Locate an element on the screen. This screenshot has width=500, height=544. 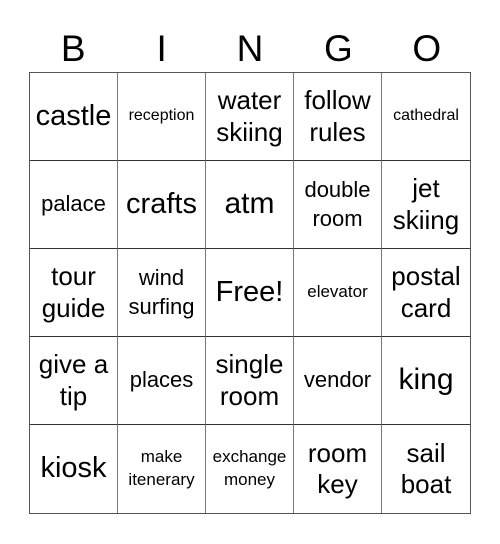
bingo-cell: follow rules is located at coordinates (338, 117).